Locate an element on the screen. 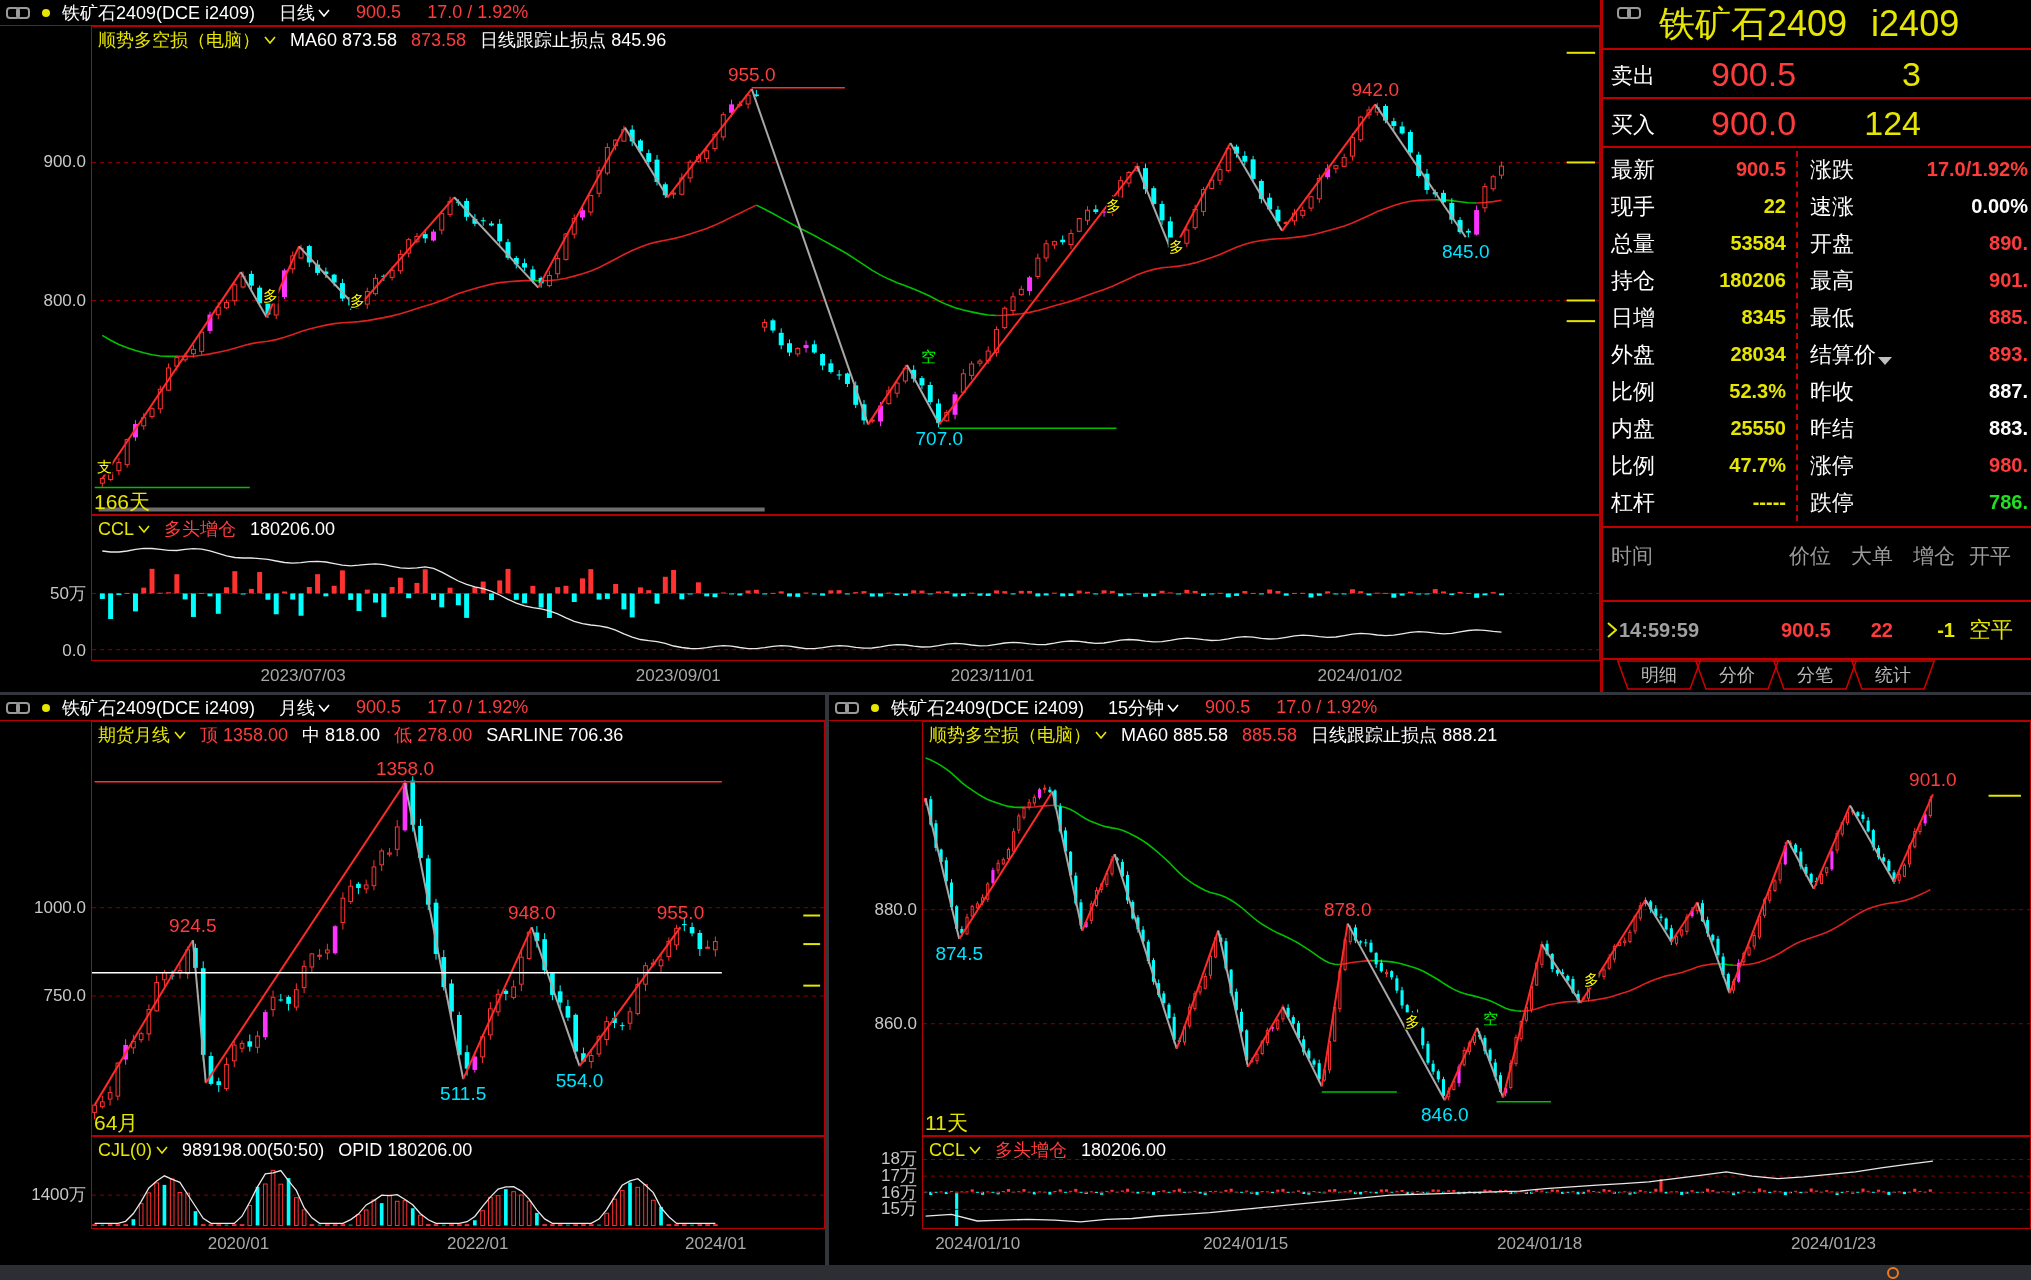  indicator-reading: 顶 1358.00 is located at coordinates (244, 735).